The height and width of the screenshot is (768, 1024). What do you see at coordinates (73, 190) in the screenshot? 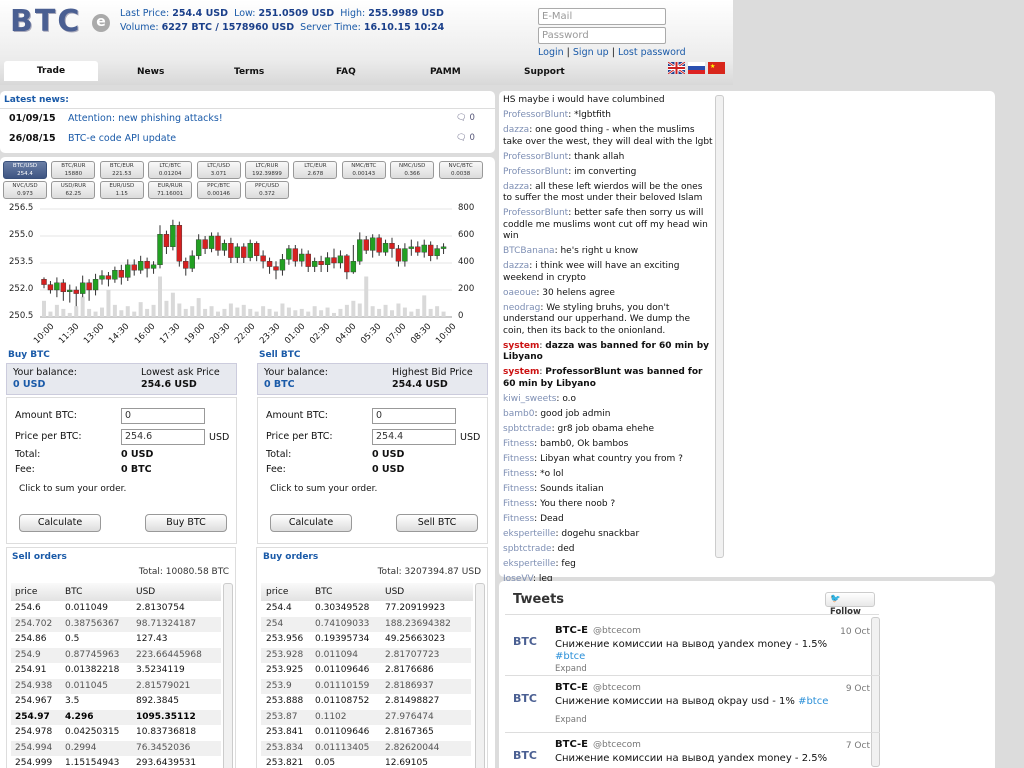
I see `pair-button: USD/RUR 62.25` at bounding box center [73, 190].